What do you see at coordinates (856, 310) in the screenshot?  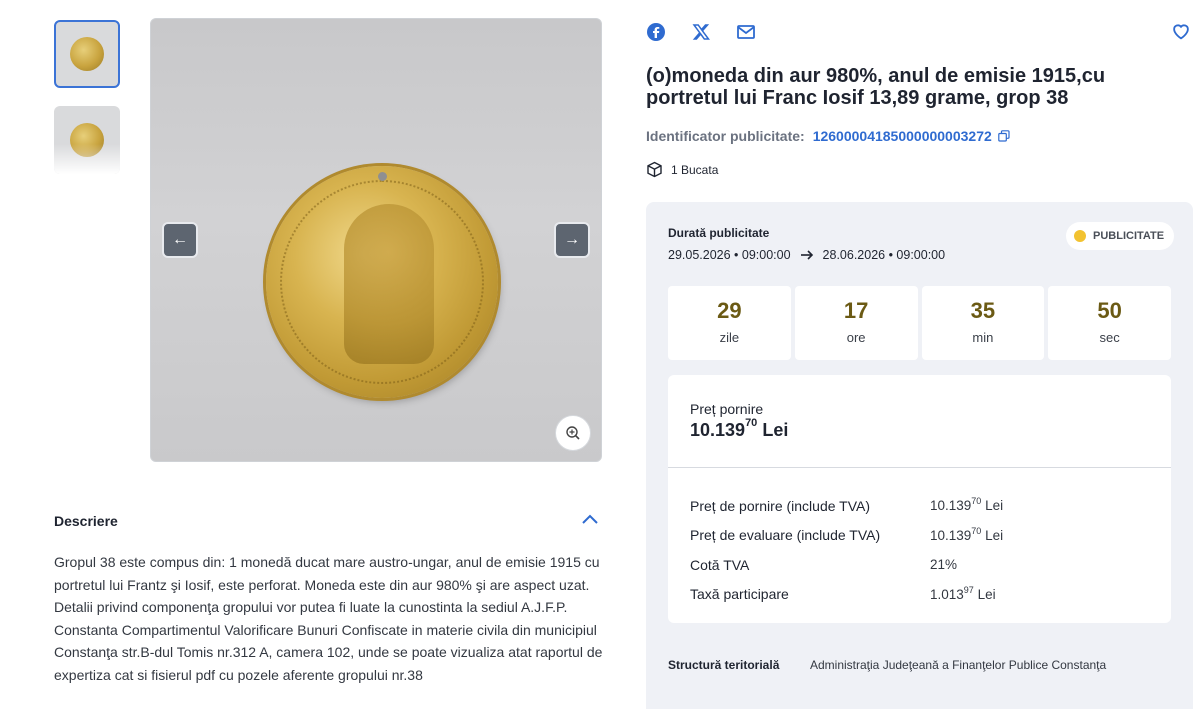 I see `countdown-value: 17` at bounding box center [856, 310].